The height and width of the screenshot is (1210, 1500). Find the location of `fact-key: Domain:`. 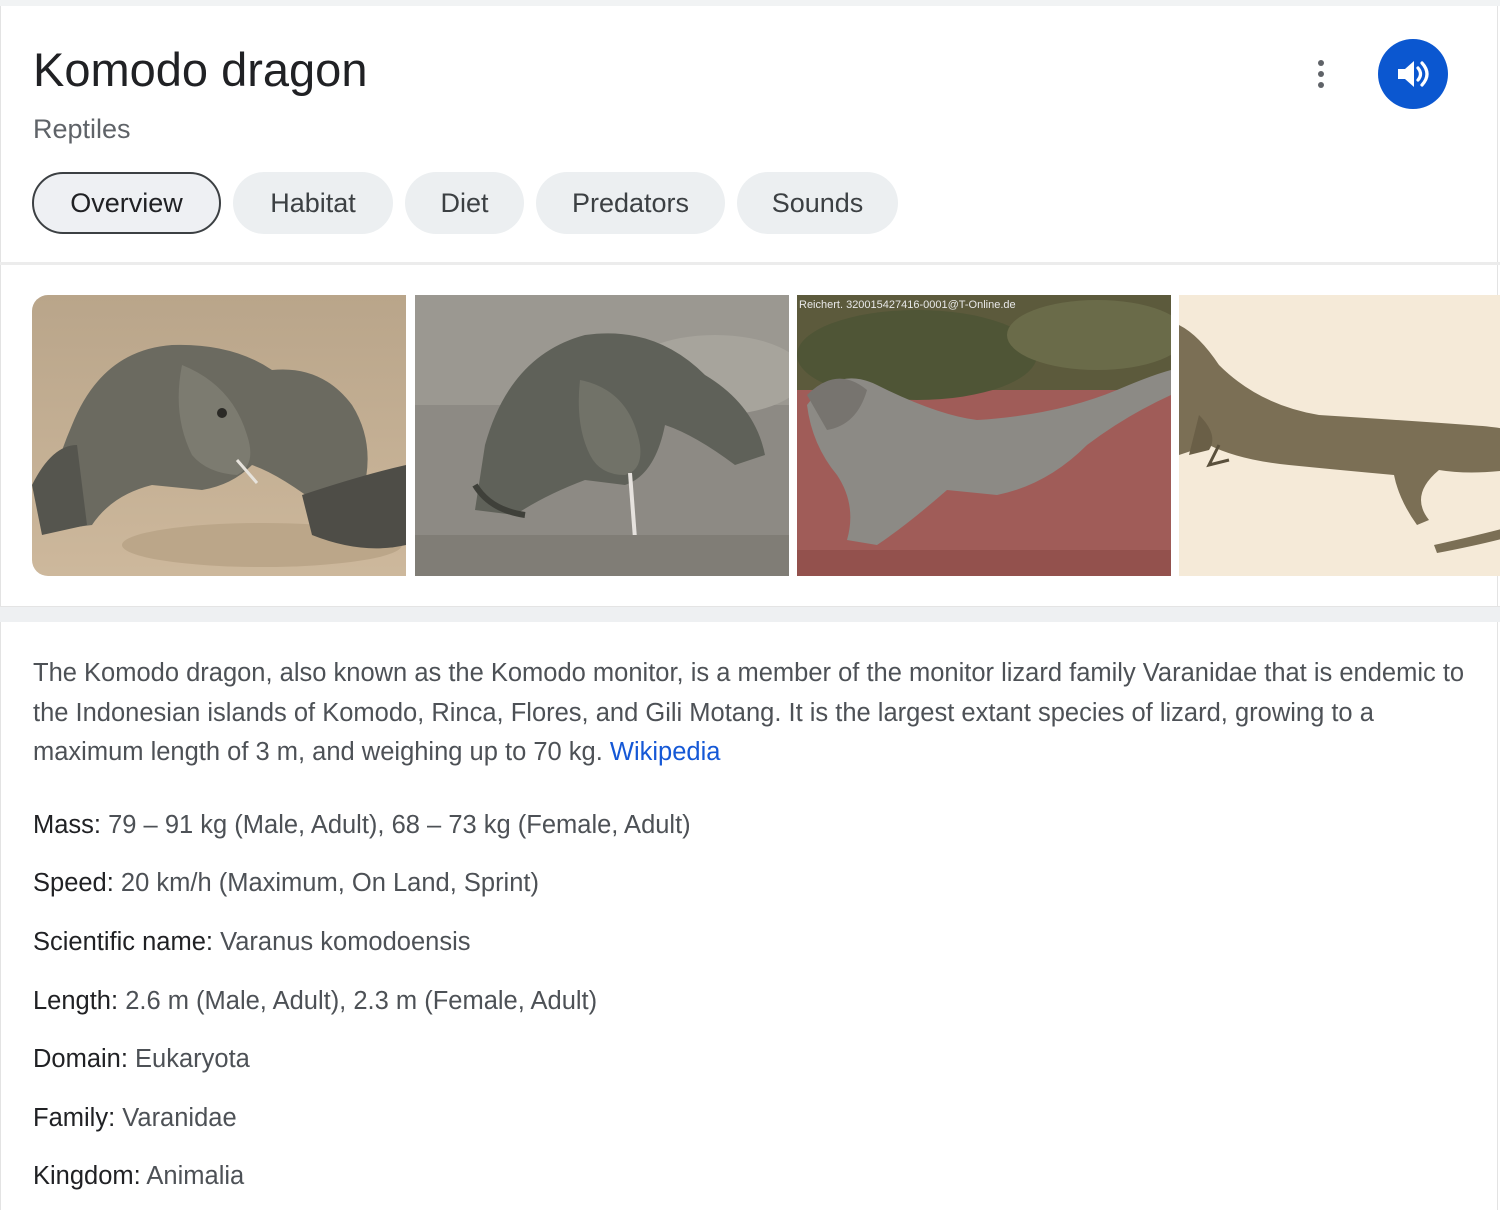

fact-key: Domain: is located at coordinates (80, 1059).